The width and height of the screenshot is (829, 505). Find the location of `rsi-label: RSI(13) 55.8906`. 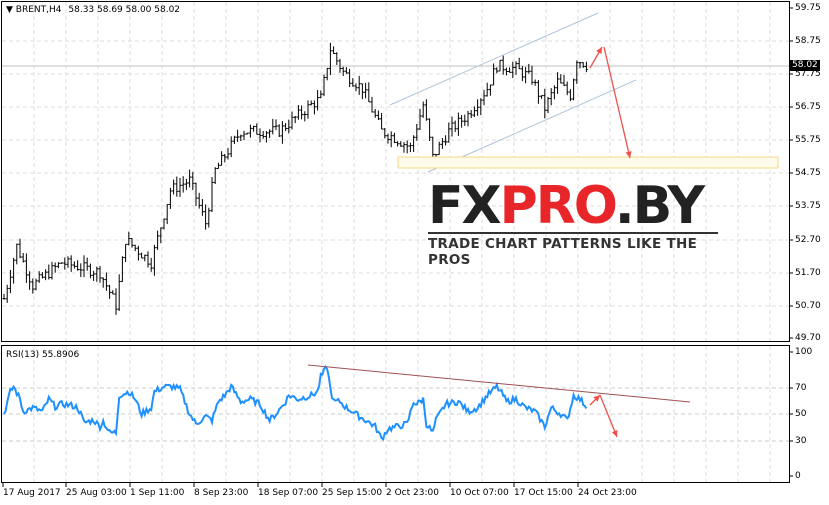

rsi-label: RSI(13) 55.8906 is located at coordinates (43, 355).